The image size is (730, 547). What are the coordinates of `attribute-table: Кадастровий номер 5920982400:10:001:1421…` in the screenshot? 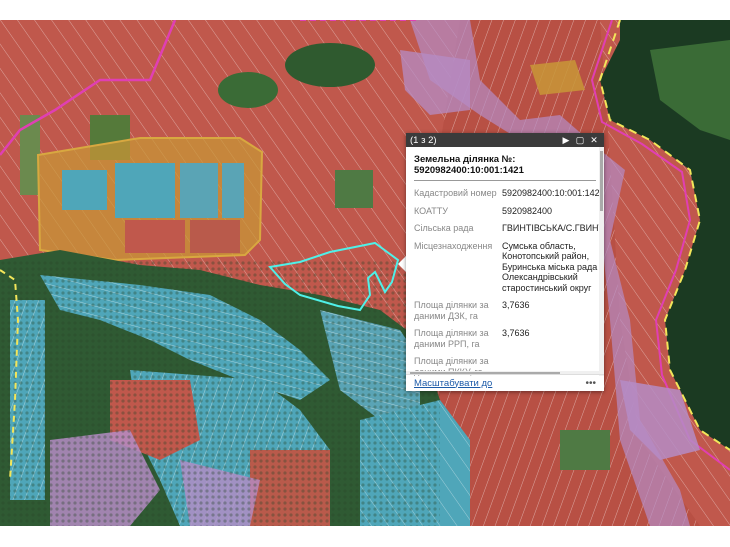 It's located at (509, 280).